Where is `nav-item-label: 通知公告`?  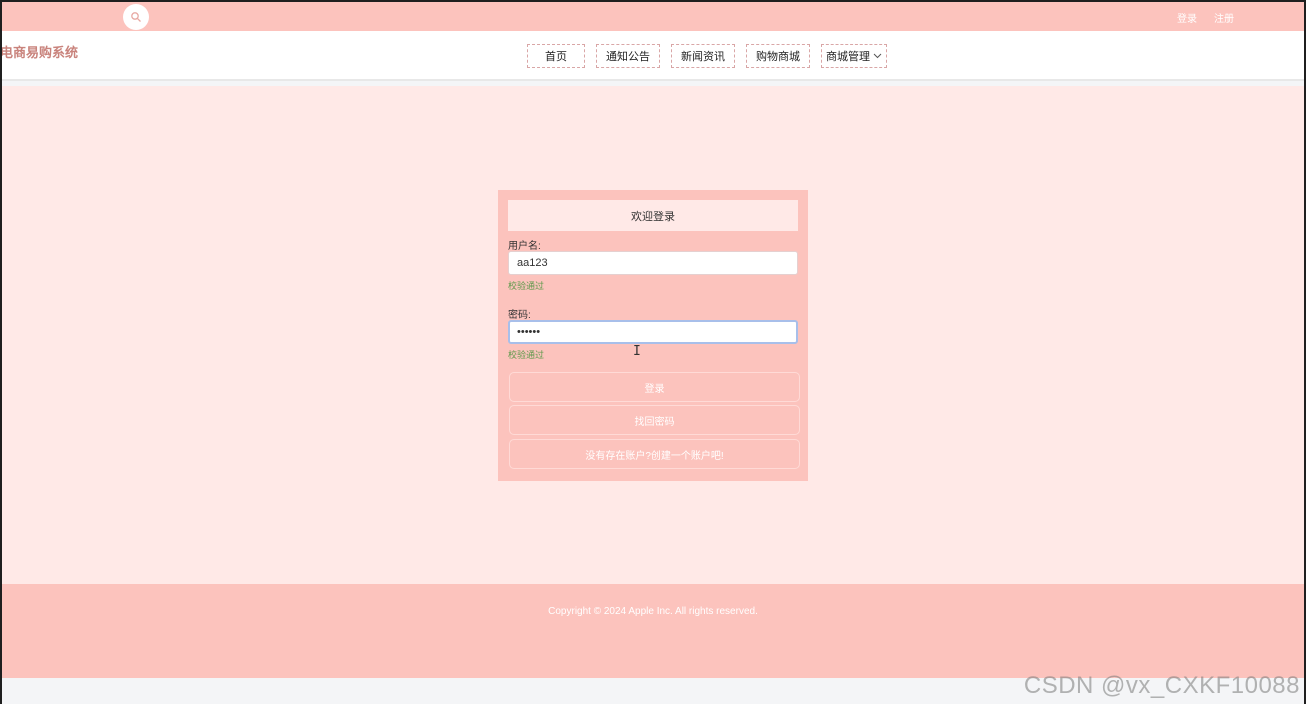
nav-item-label: 通知公告 is located at coordinates (628, 57).